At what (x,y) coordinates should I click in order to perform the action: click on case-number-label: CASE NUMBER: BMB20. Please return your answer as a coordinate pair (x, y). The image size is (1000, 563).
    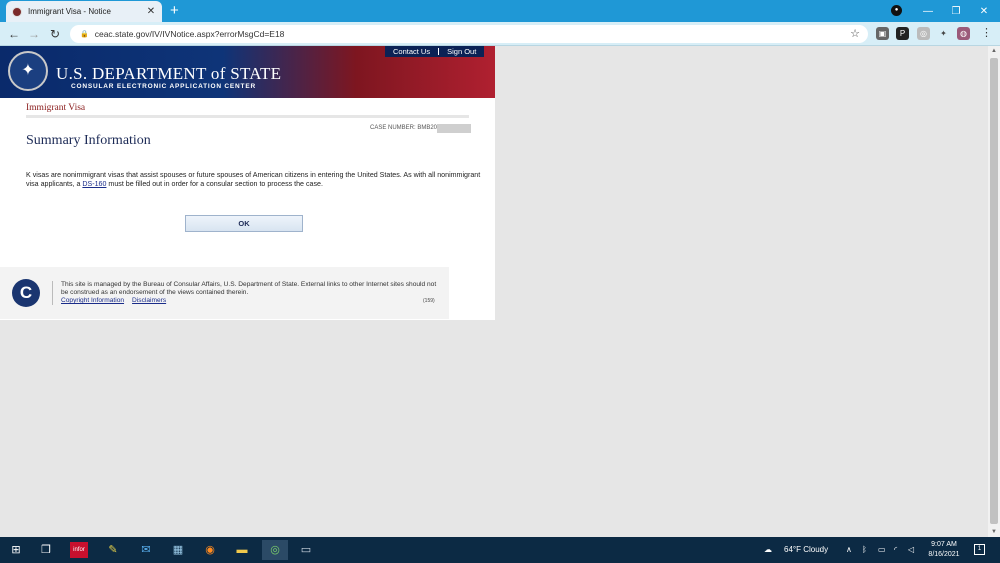
    Looking at the image, I should click on (404, 128).